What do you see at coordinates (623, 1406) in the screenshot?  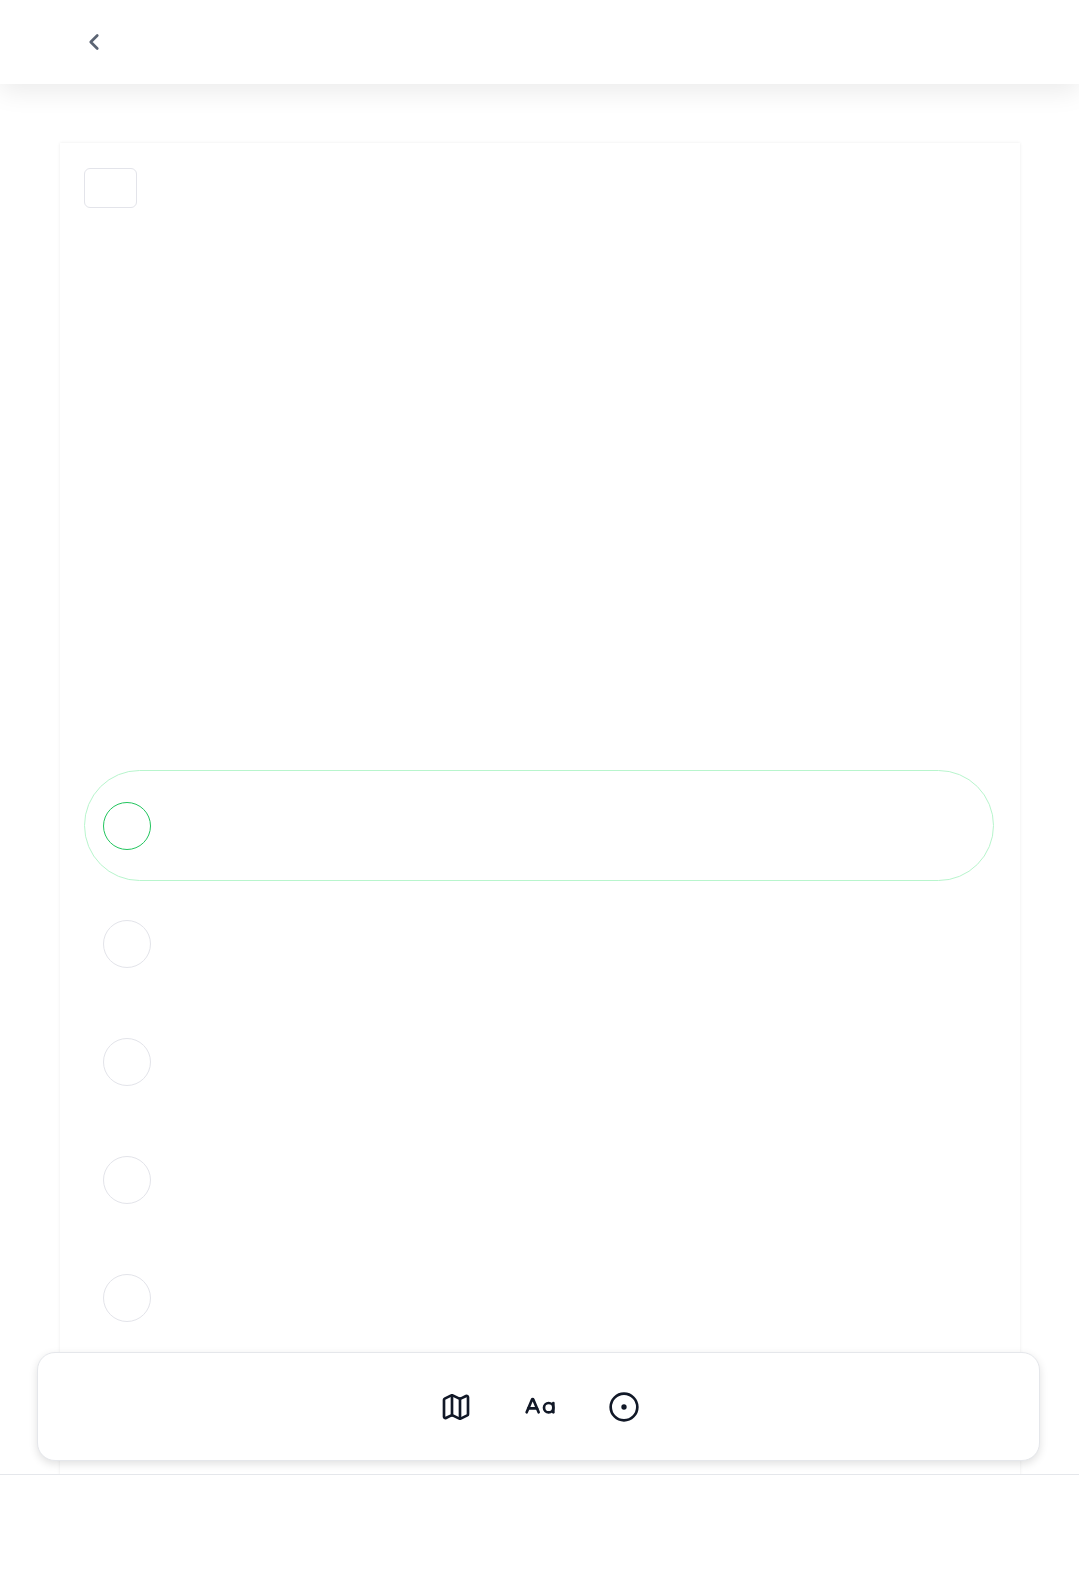 I see `target-icon` at bounding box center [623, 1406].